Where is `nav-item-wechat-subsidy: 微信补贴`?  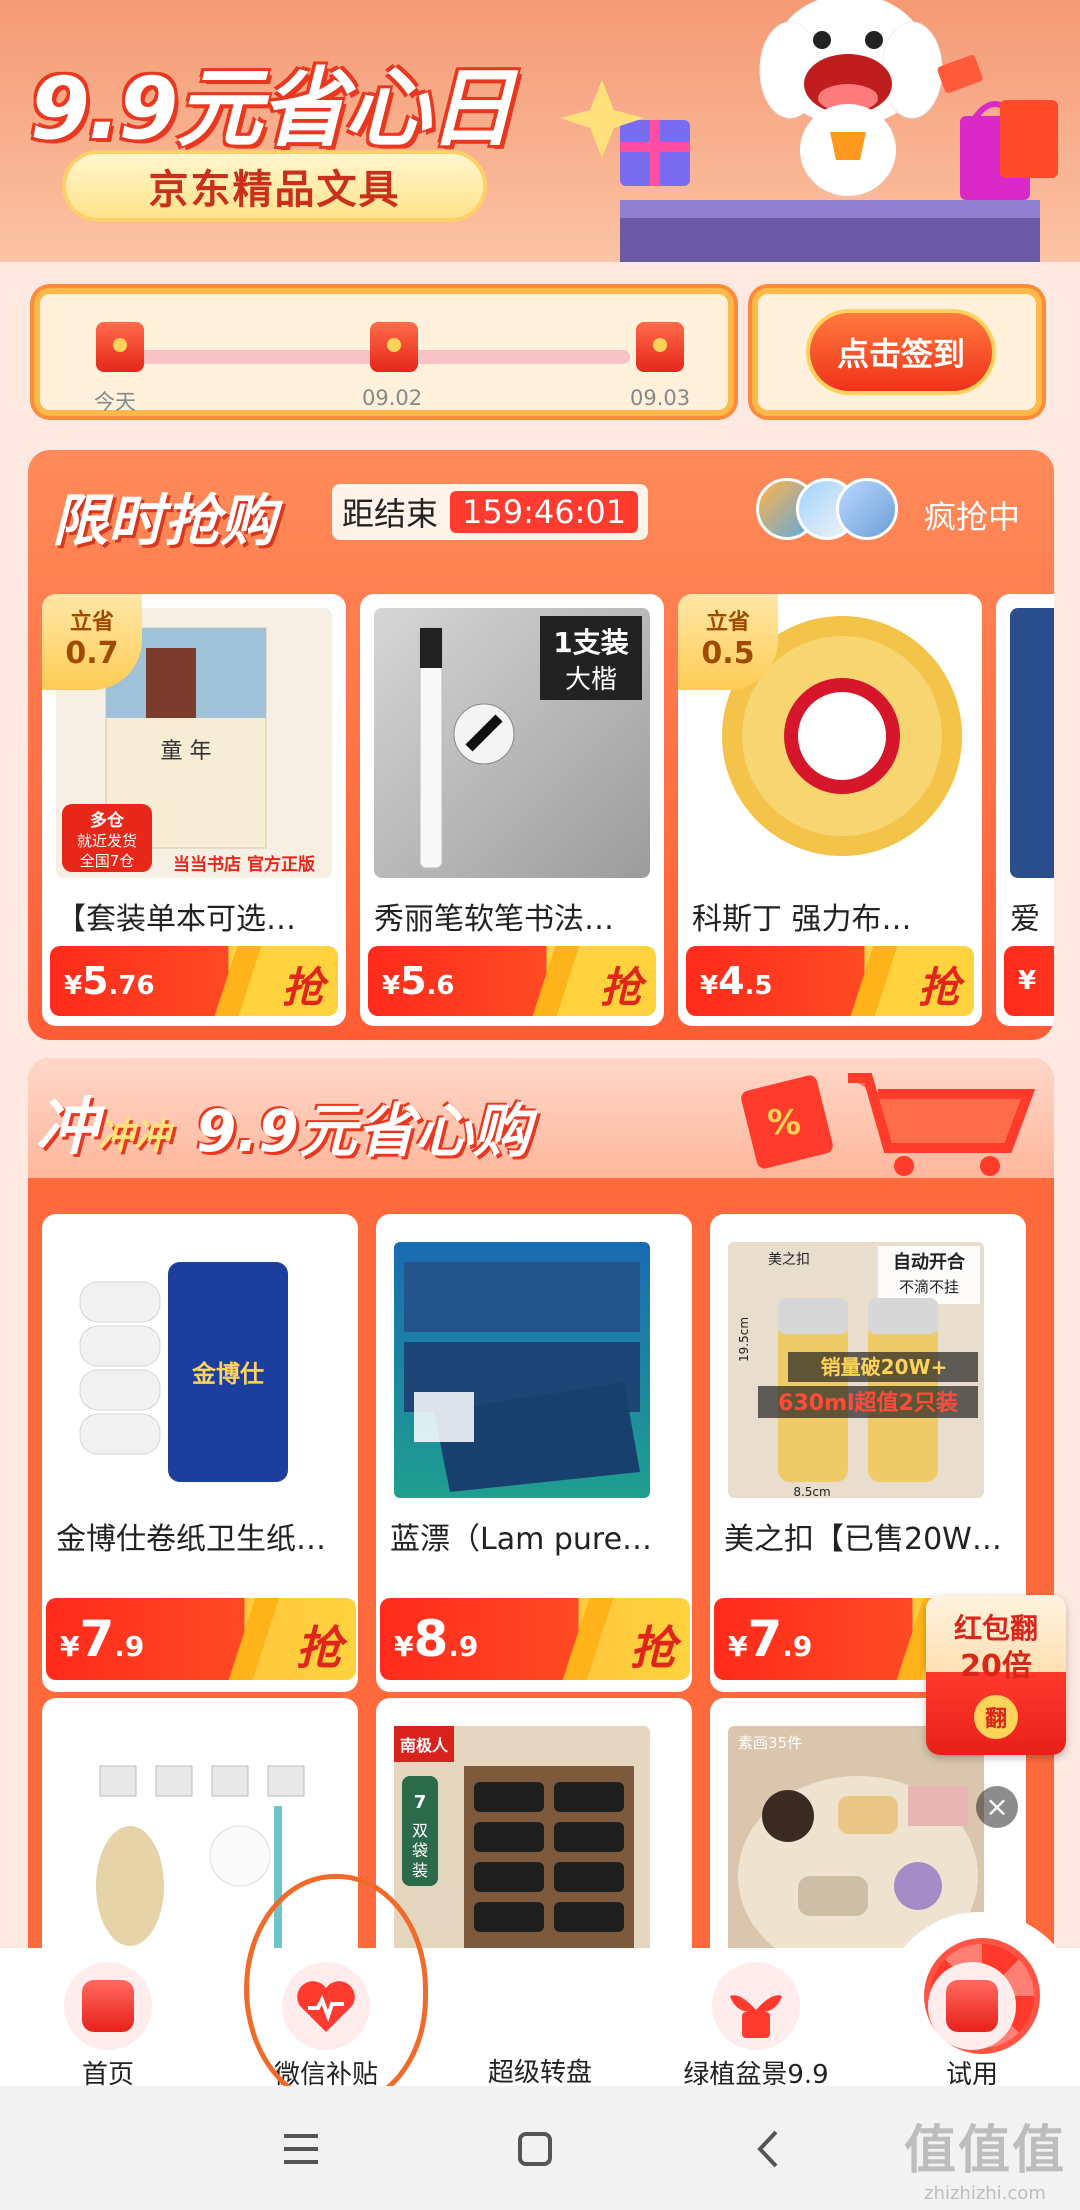
nav-item-wechat-subsidy: 微信补贴 is located at coordinates (326, 2019).